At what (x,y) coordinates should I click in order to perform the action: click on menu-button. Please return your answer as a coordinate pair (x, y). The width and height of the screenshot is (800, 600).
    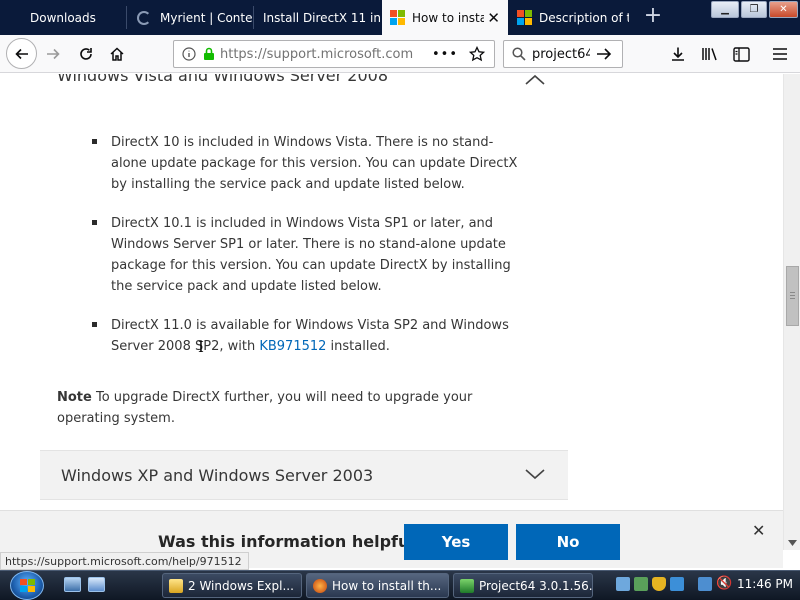
    Looking at the image, I should click on (780, 54).